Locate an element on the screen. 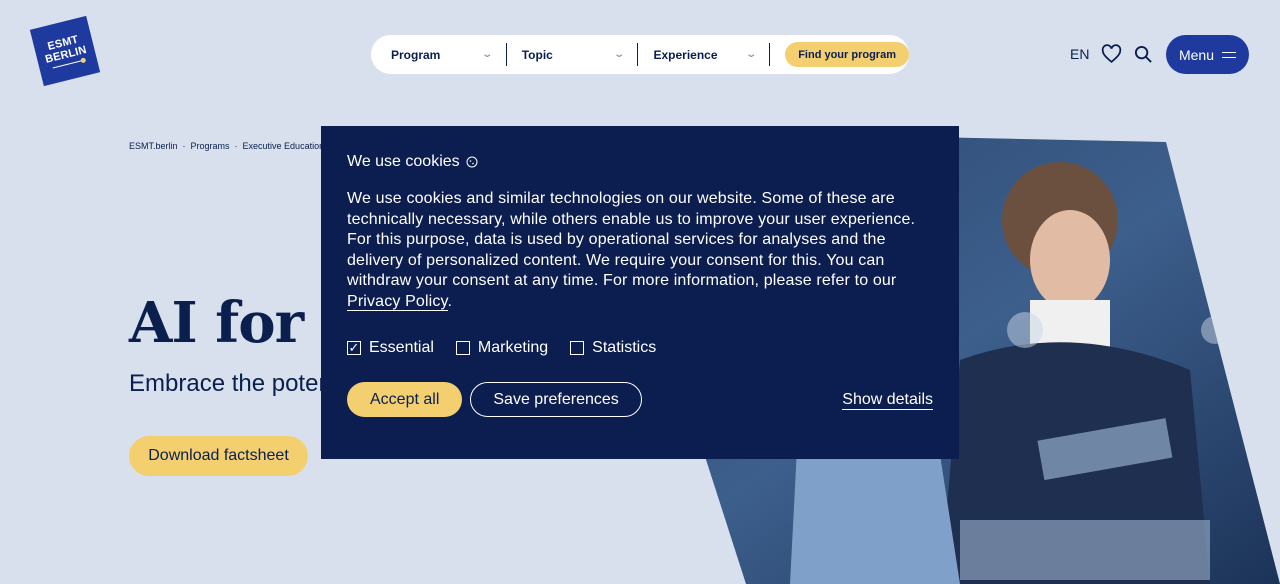 The width and height of the screenshot is (1280, 584). breadcrumb-home: ESMT.berlin is located at coordinates (153, 146).